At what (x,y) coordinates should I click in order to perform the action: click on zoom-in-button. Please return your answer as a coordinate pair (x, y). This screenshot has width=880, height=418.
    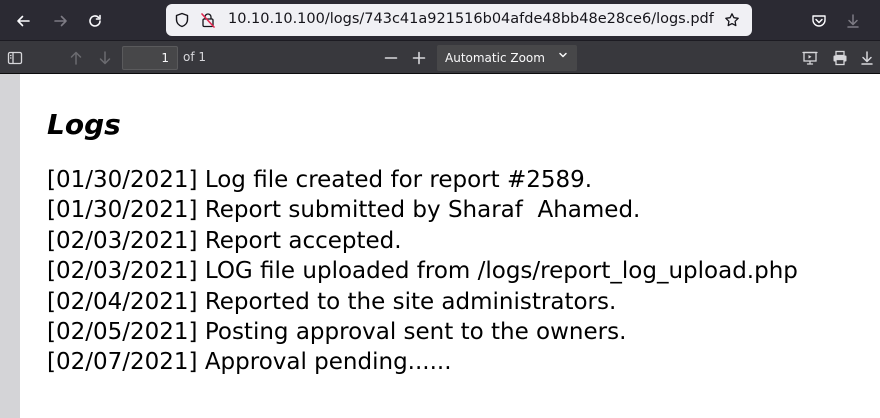
    Looking at the image, I should click on (419, 58).